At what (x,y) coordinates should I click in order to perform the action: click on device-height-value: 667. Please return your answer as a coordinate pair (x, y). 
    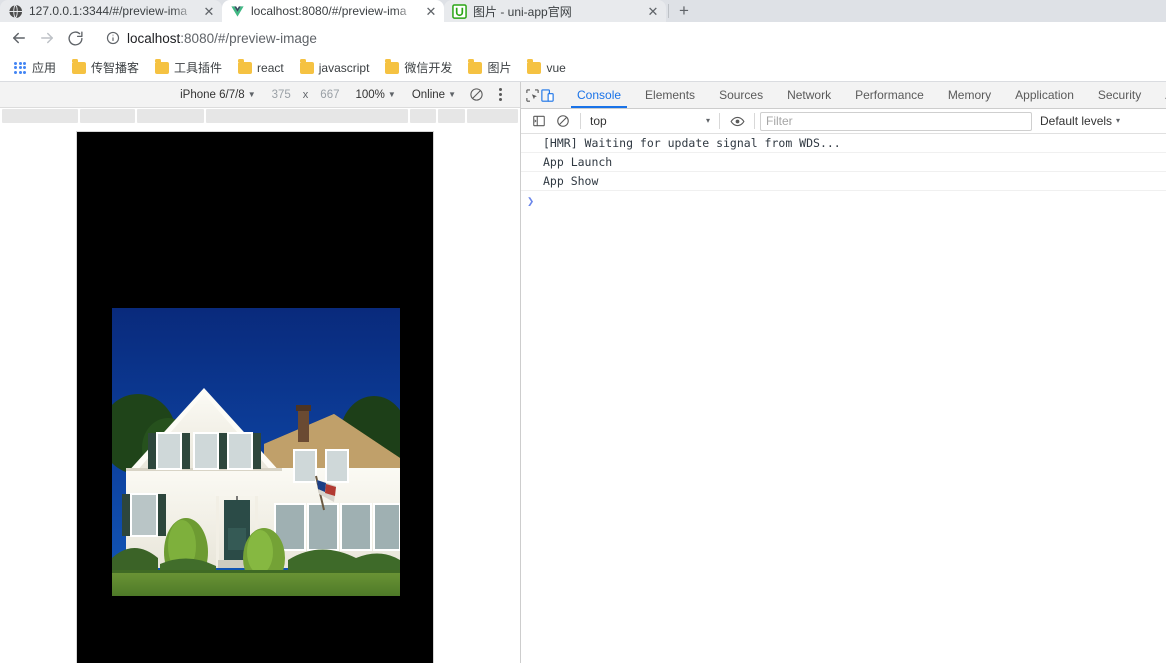
    Looking at the image, I should click on (330, 94).